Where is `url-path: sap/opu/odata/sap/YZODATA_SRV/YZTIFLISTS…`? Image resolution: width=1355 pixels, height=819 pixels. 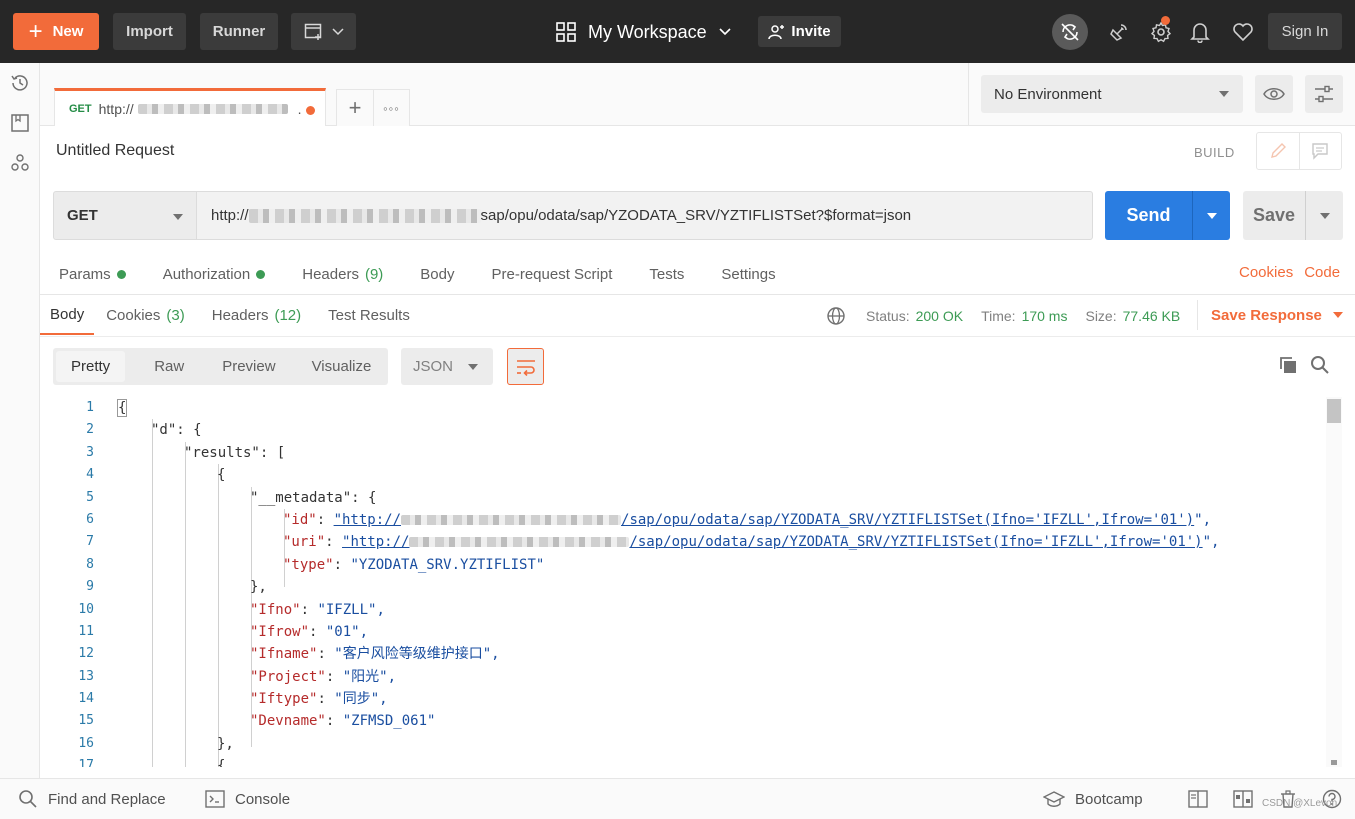
url-path: sap/opu/odata/sap/YZODATA_SRV/YZTIFLISTS… is located at coordinates (696, 215).